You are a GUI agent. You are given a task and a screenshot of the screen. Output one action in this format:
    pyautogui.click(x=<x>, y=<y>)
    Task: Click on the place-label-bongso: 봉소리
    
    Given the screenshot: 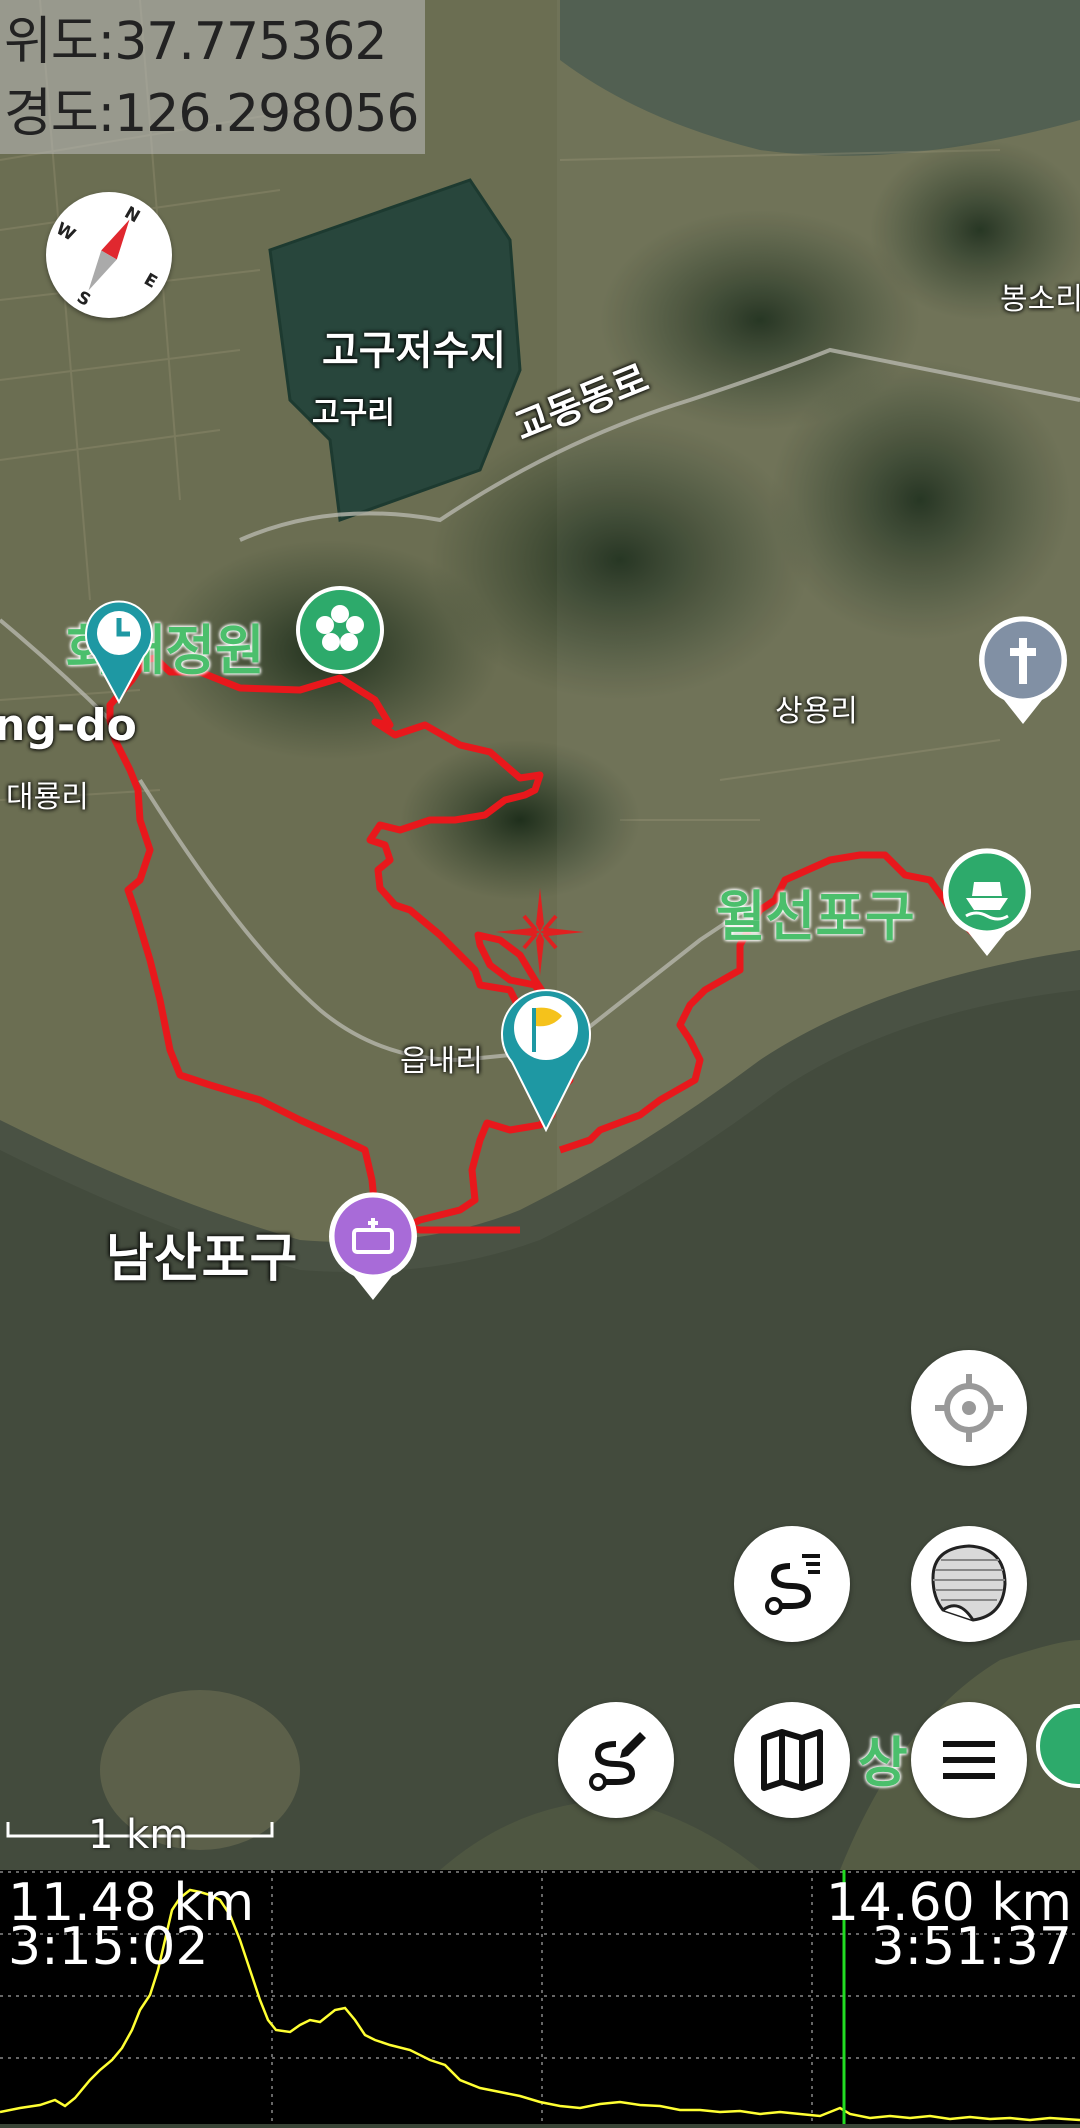 What is the action you would take?
    pyautogui.click(x=1040, y=299)
    